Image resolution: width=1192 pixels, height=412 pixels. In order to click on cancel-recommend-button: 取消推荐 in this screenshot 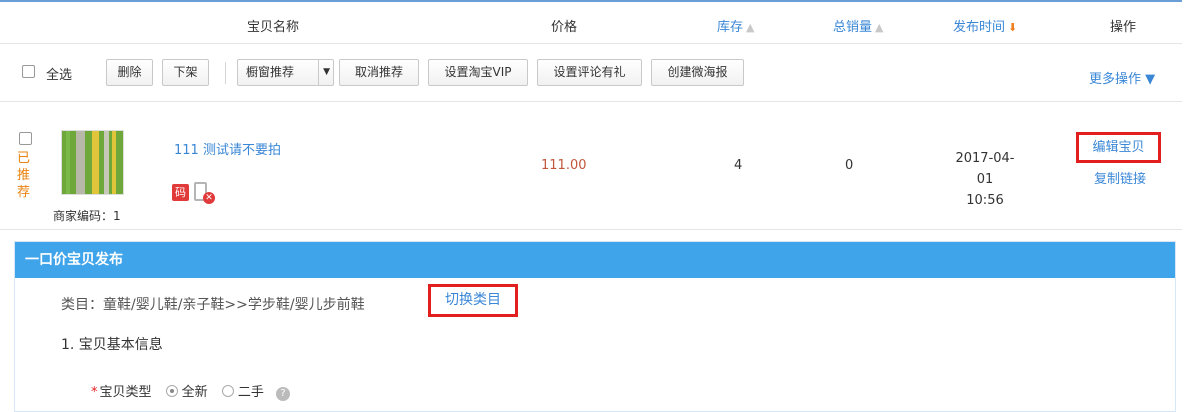, I will do `click(379, 72)`.